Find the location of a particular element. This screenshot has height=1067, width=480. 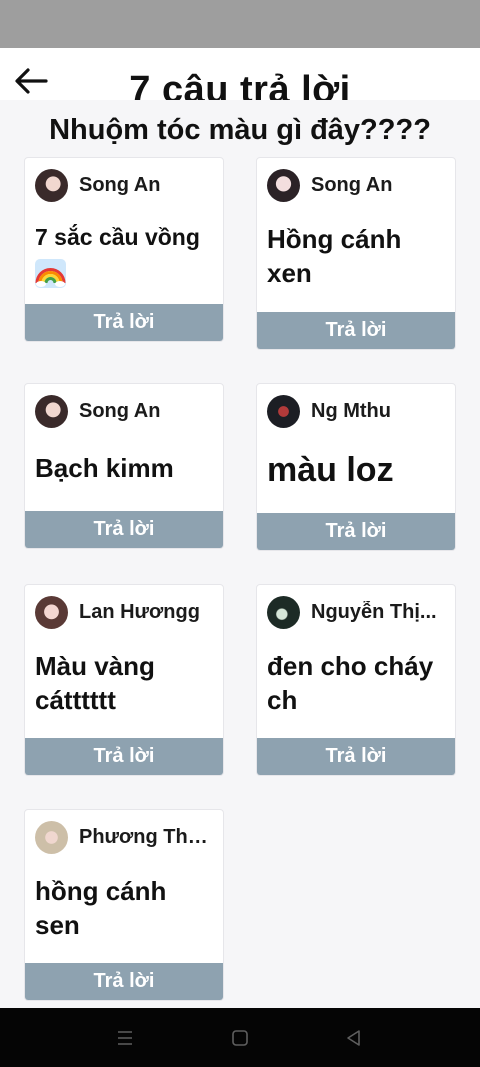

answer-card: Phương Thả... hồng cánh sen Trả lời is located at coordinates (124, 905).